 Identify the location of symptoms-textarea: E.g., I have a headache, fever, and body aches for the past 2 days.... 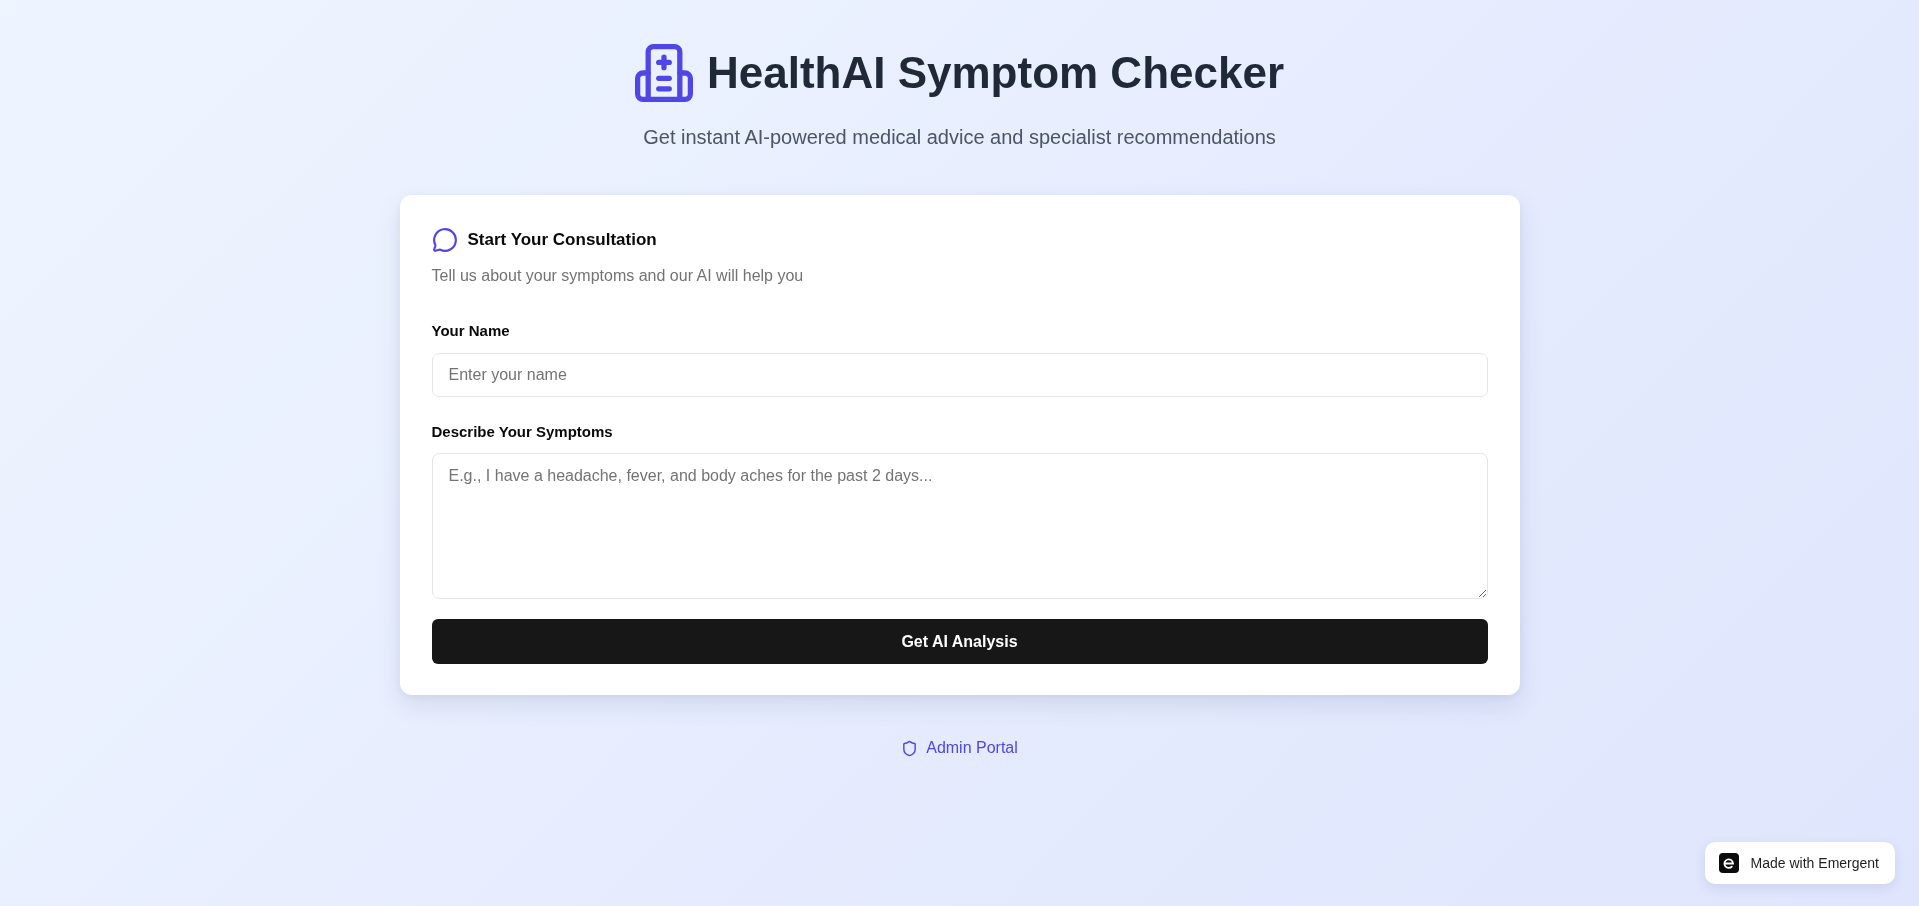
(959, 526).